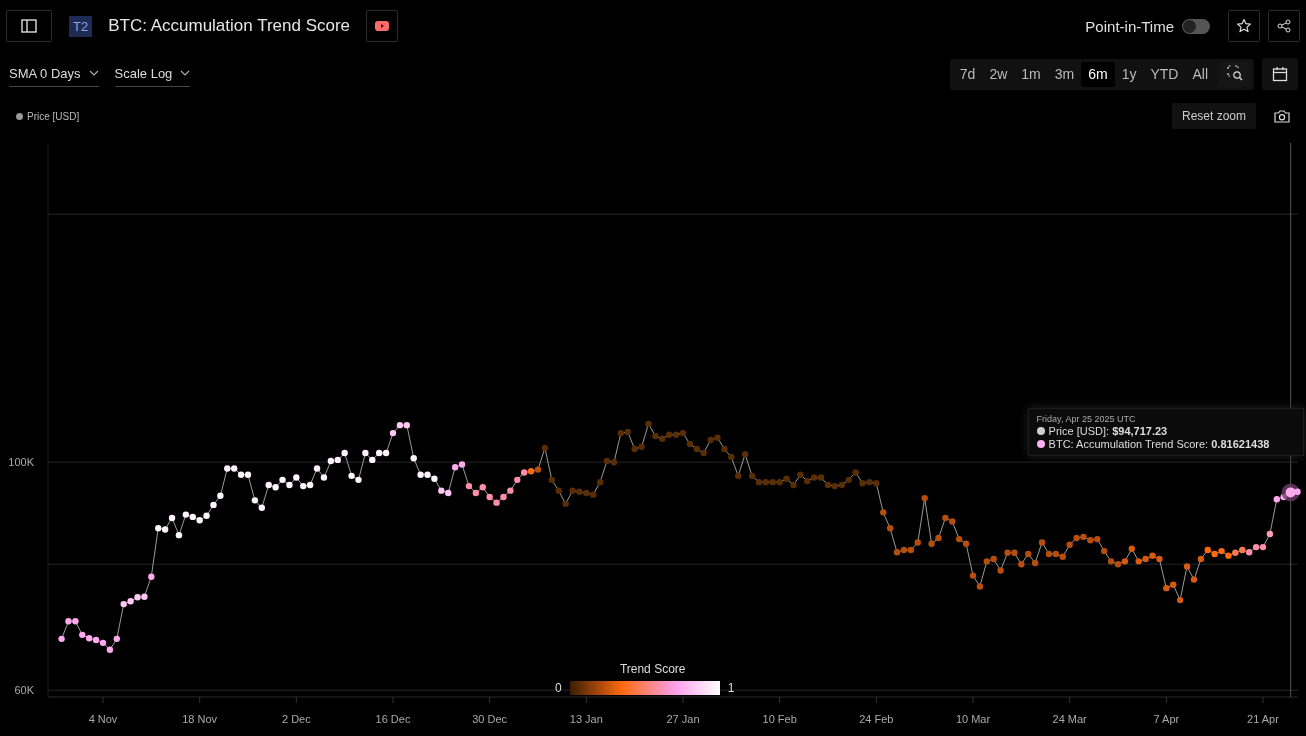 Image resolution: width=1306 pixels, height=736 pixels. What do you see at coordinates (998, 74) in the screenshot?
I see `range-tab: 2w` at bounding box center [998, 74].